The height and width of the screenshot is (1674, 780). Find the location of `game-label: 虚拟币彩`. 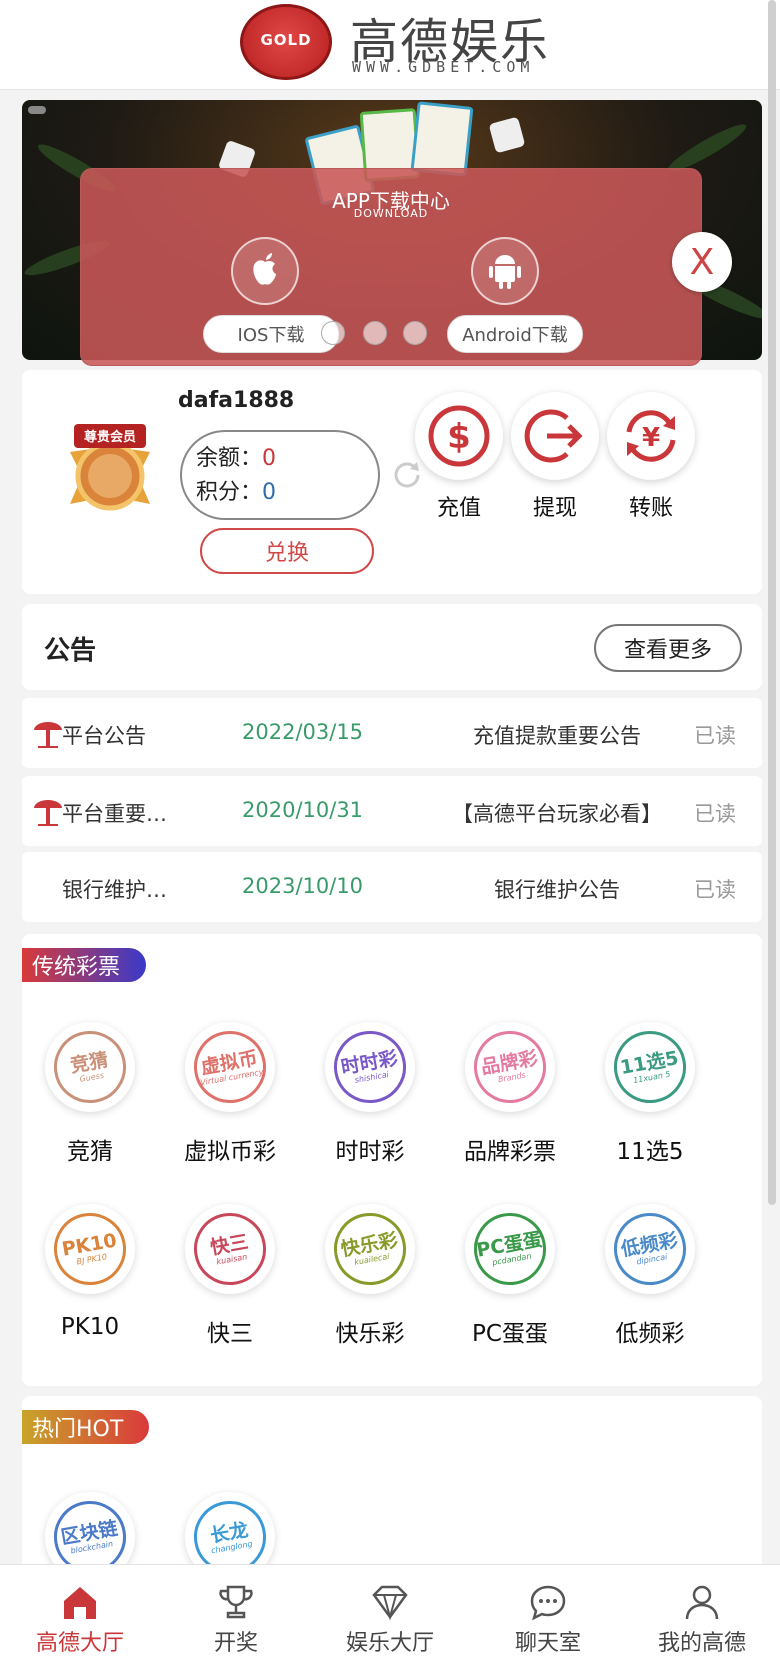

game-label: 虚拟币彩 is located at coordinates (230, 1152).